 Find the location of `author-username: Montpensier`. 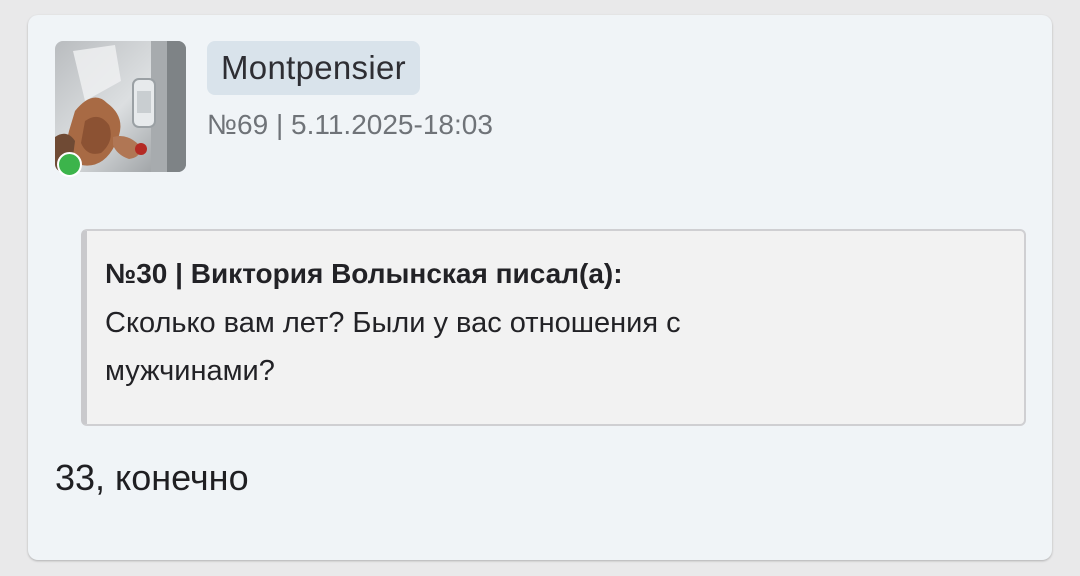

author-username: Montpensier is located at coordinates (313, 68).